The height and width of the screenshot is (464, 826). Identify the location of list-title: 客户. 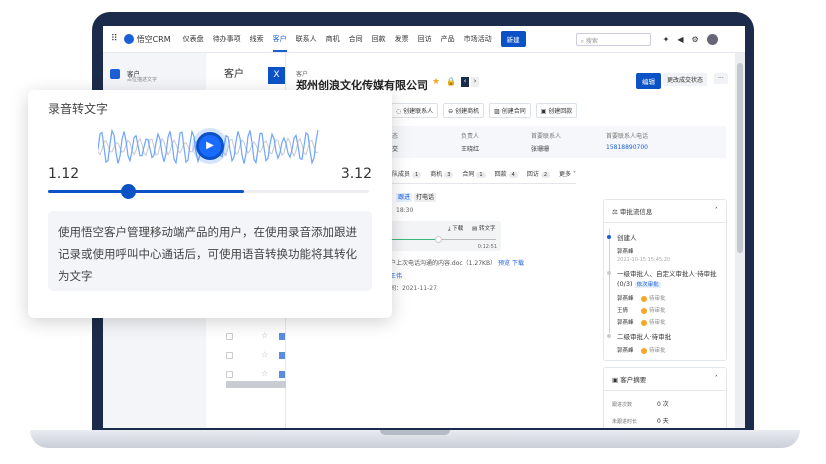
(234, 74).